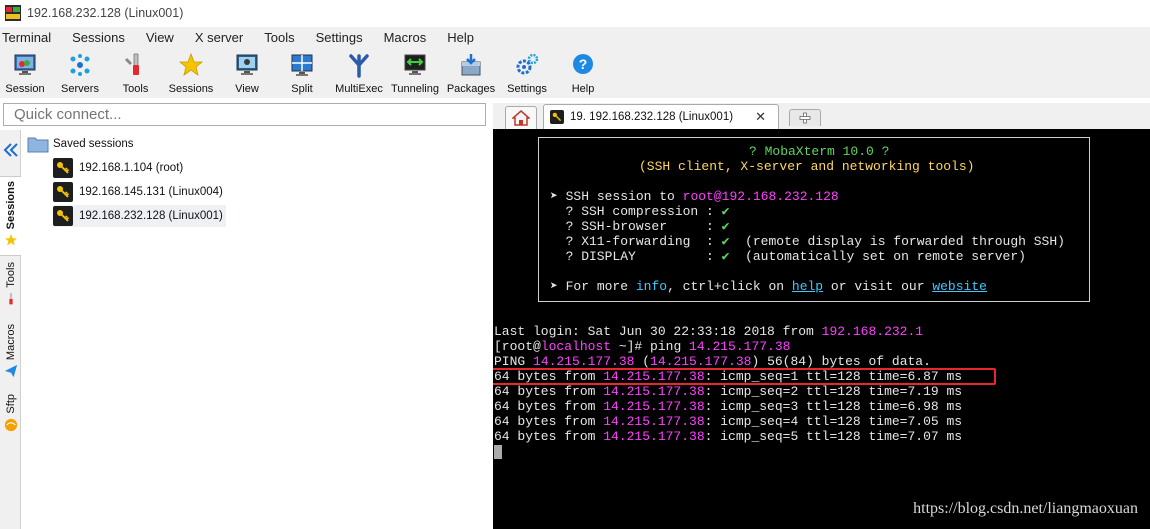 The image size is (1150, 529). I want to click on quick-connect-input, so click(244, 114).